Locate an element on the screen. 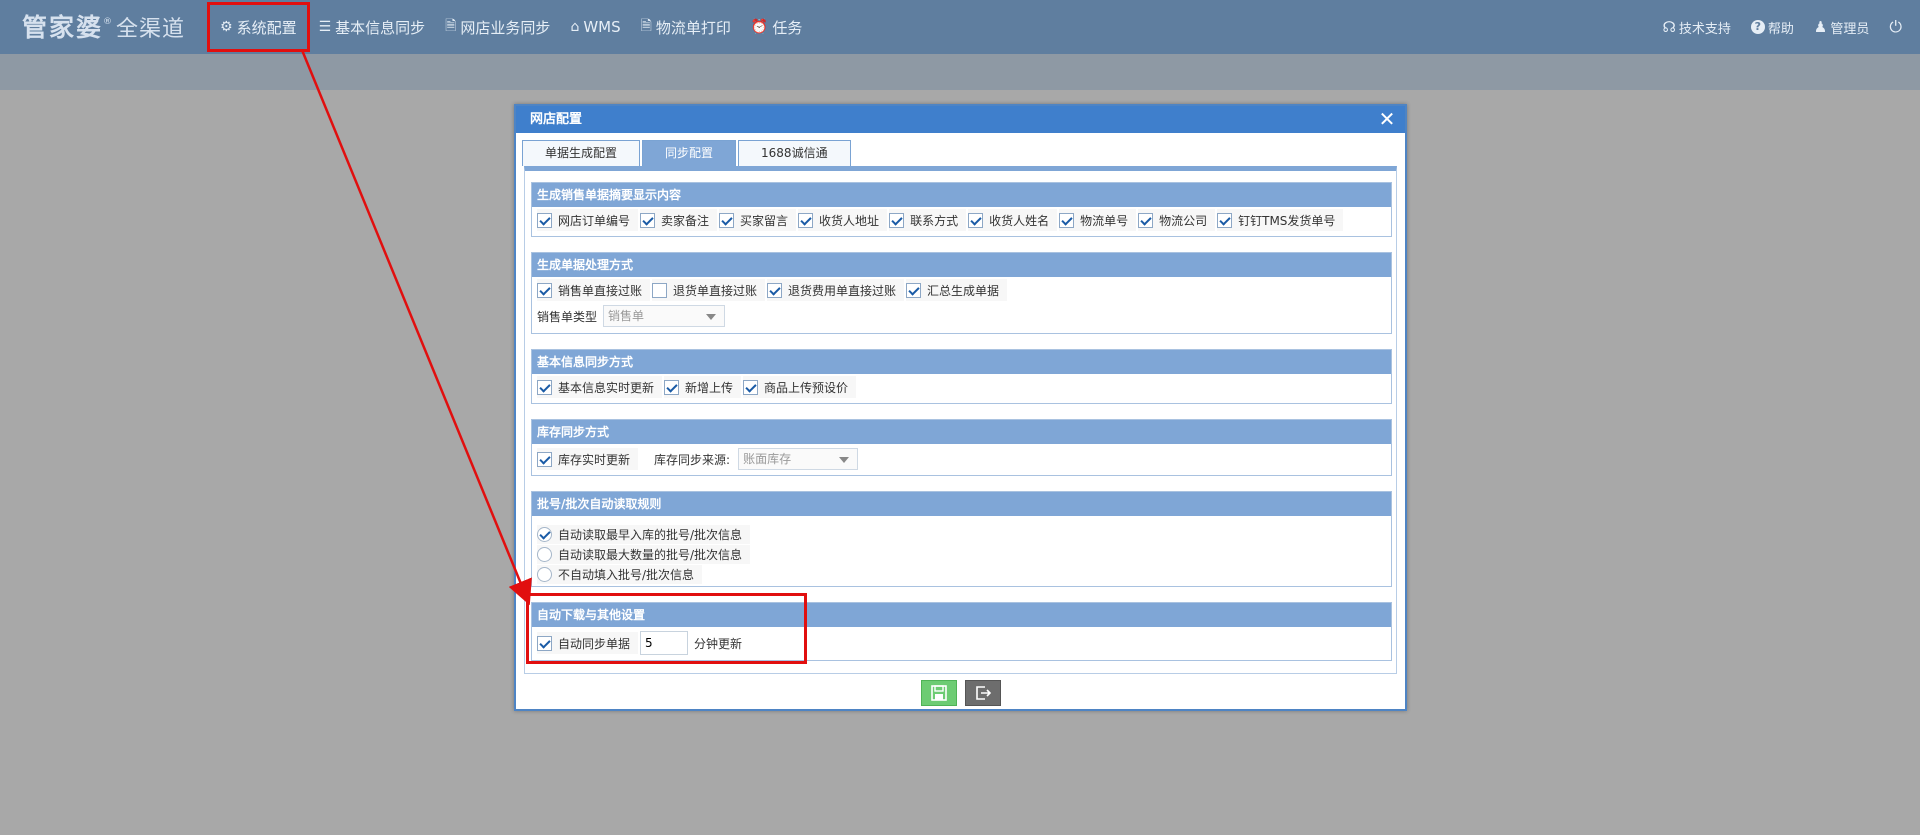 The image size is (1920, 835). dialog-footer is located at coordinates (960, 693).